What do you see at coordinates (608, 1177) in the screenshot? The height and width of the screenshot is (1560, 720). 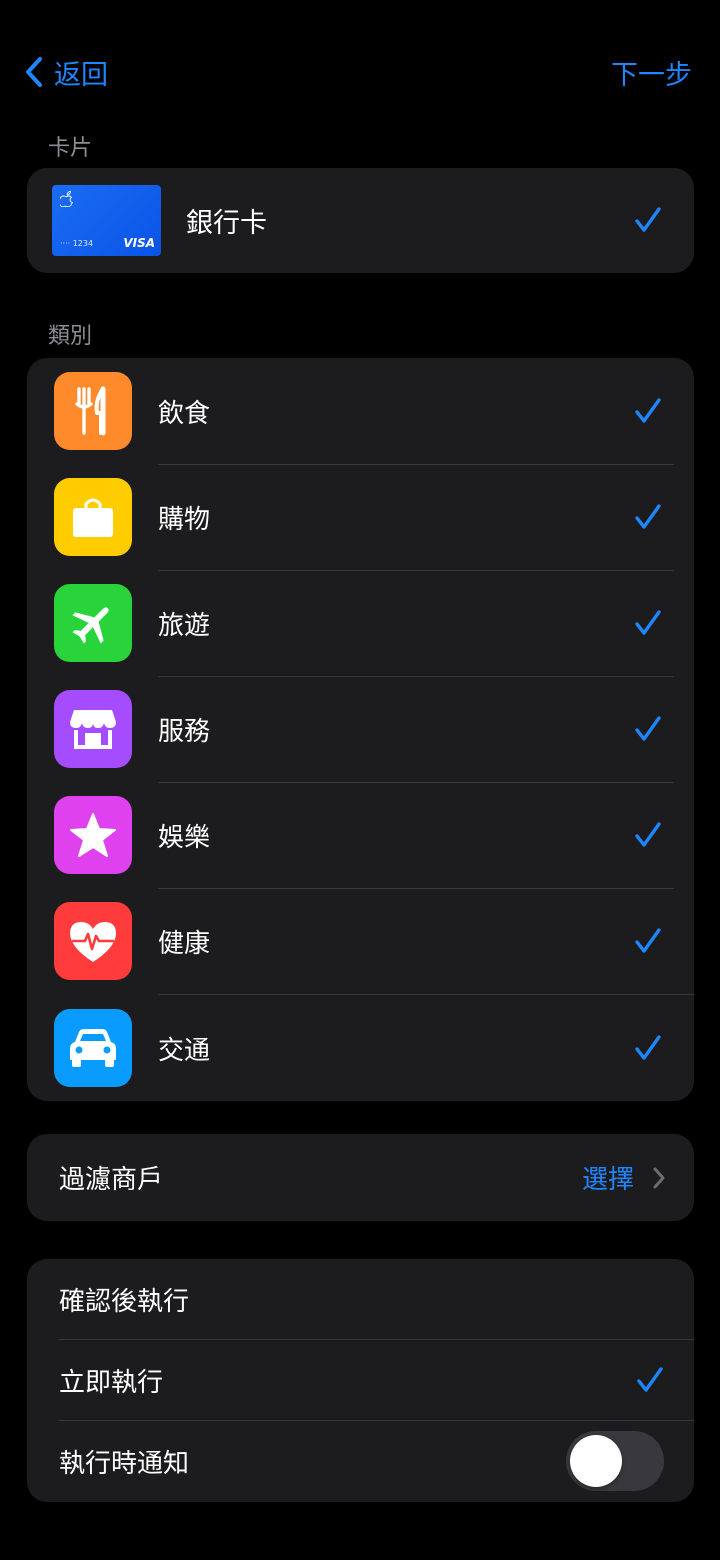 I see `choose-button: 選擇` at bounding box center [608, 1177].